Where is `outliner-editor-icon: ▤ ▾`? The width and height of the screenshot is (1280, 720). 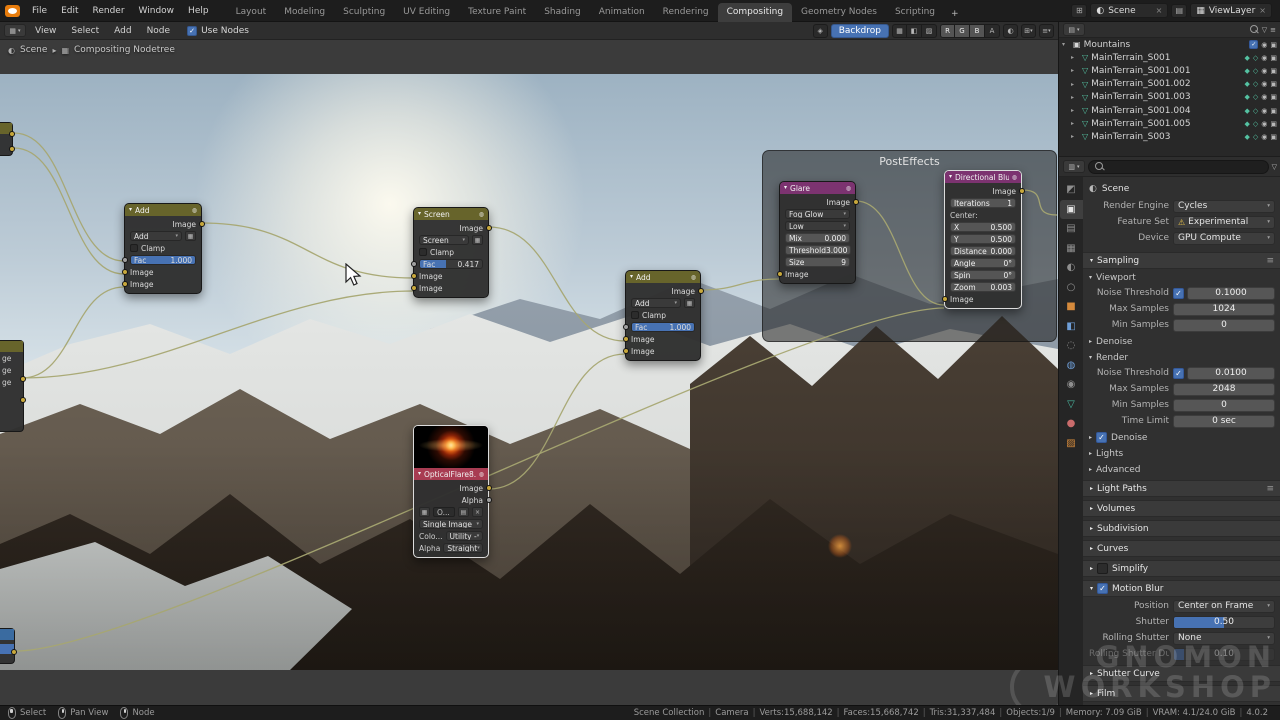 outliner-editor-icon: ▤ ▾ is located at coordinates (1074, 29).